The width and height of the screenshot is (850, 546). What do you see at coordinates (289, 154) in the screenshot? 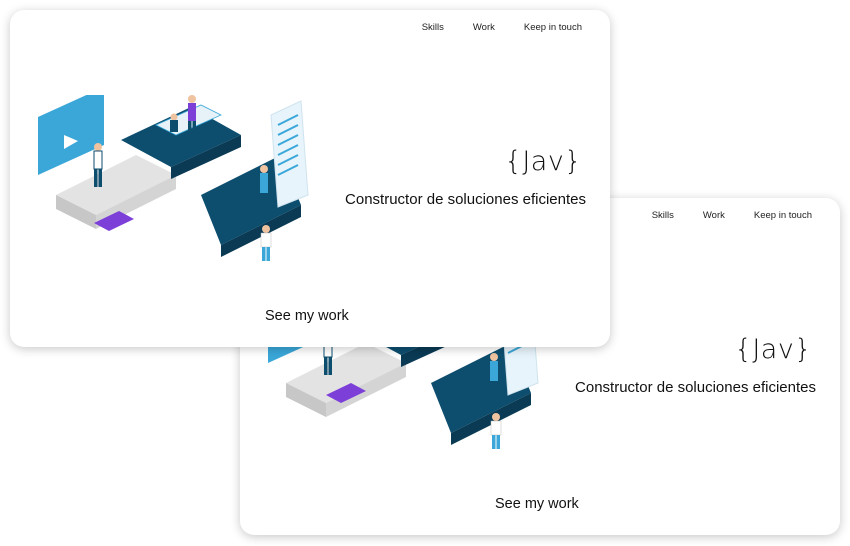
I see `document-board` at bounding box center [289, 154].